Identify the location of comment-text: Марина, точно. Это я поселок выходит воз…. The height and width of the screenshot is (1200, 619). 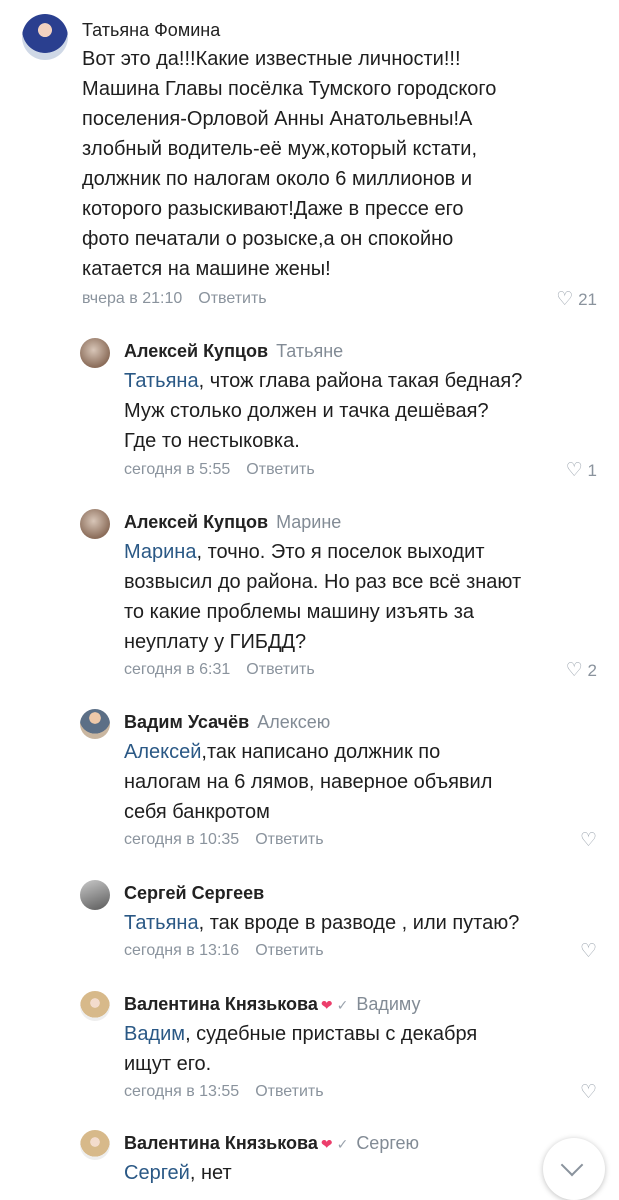
(366, 597).